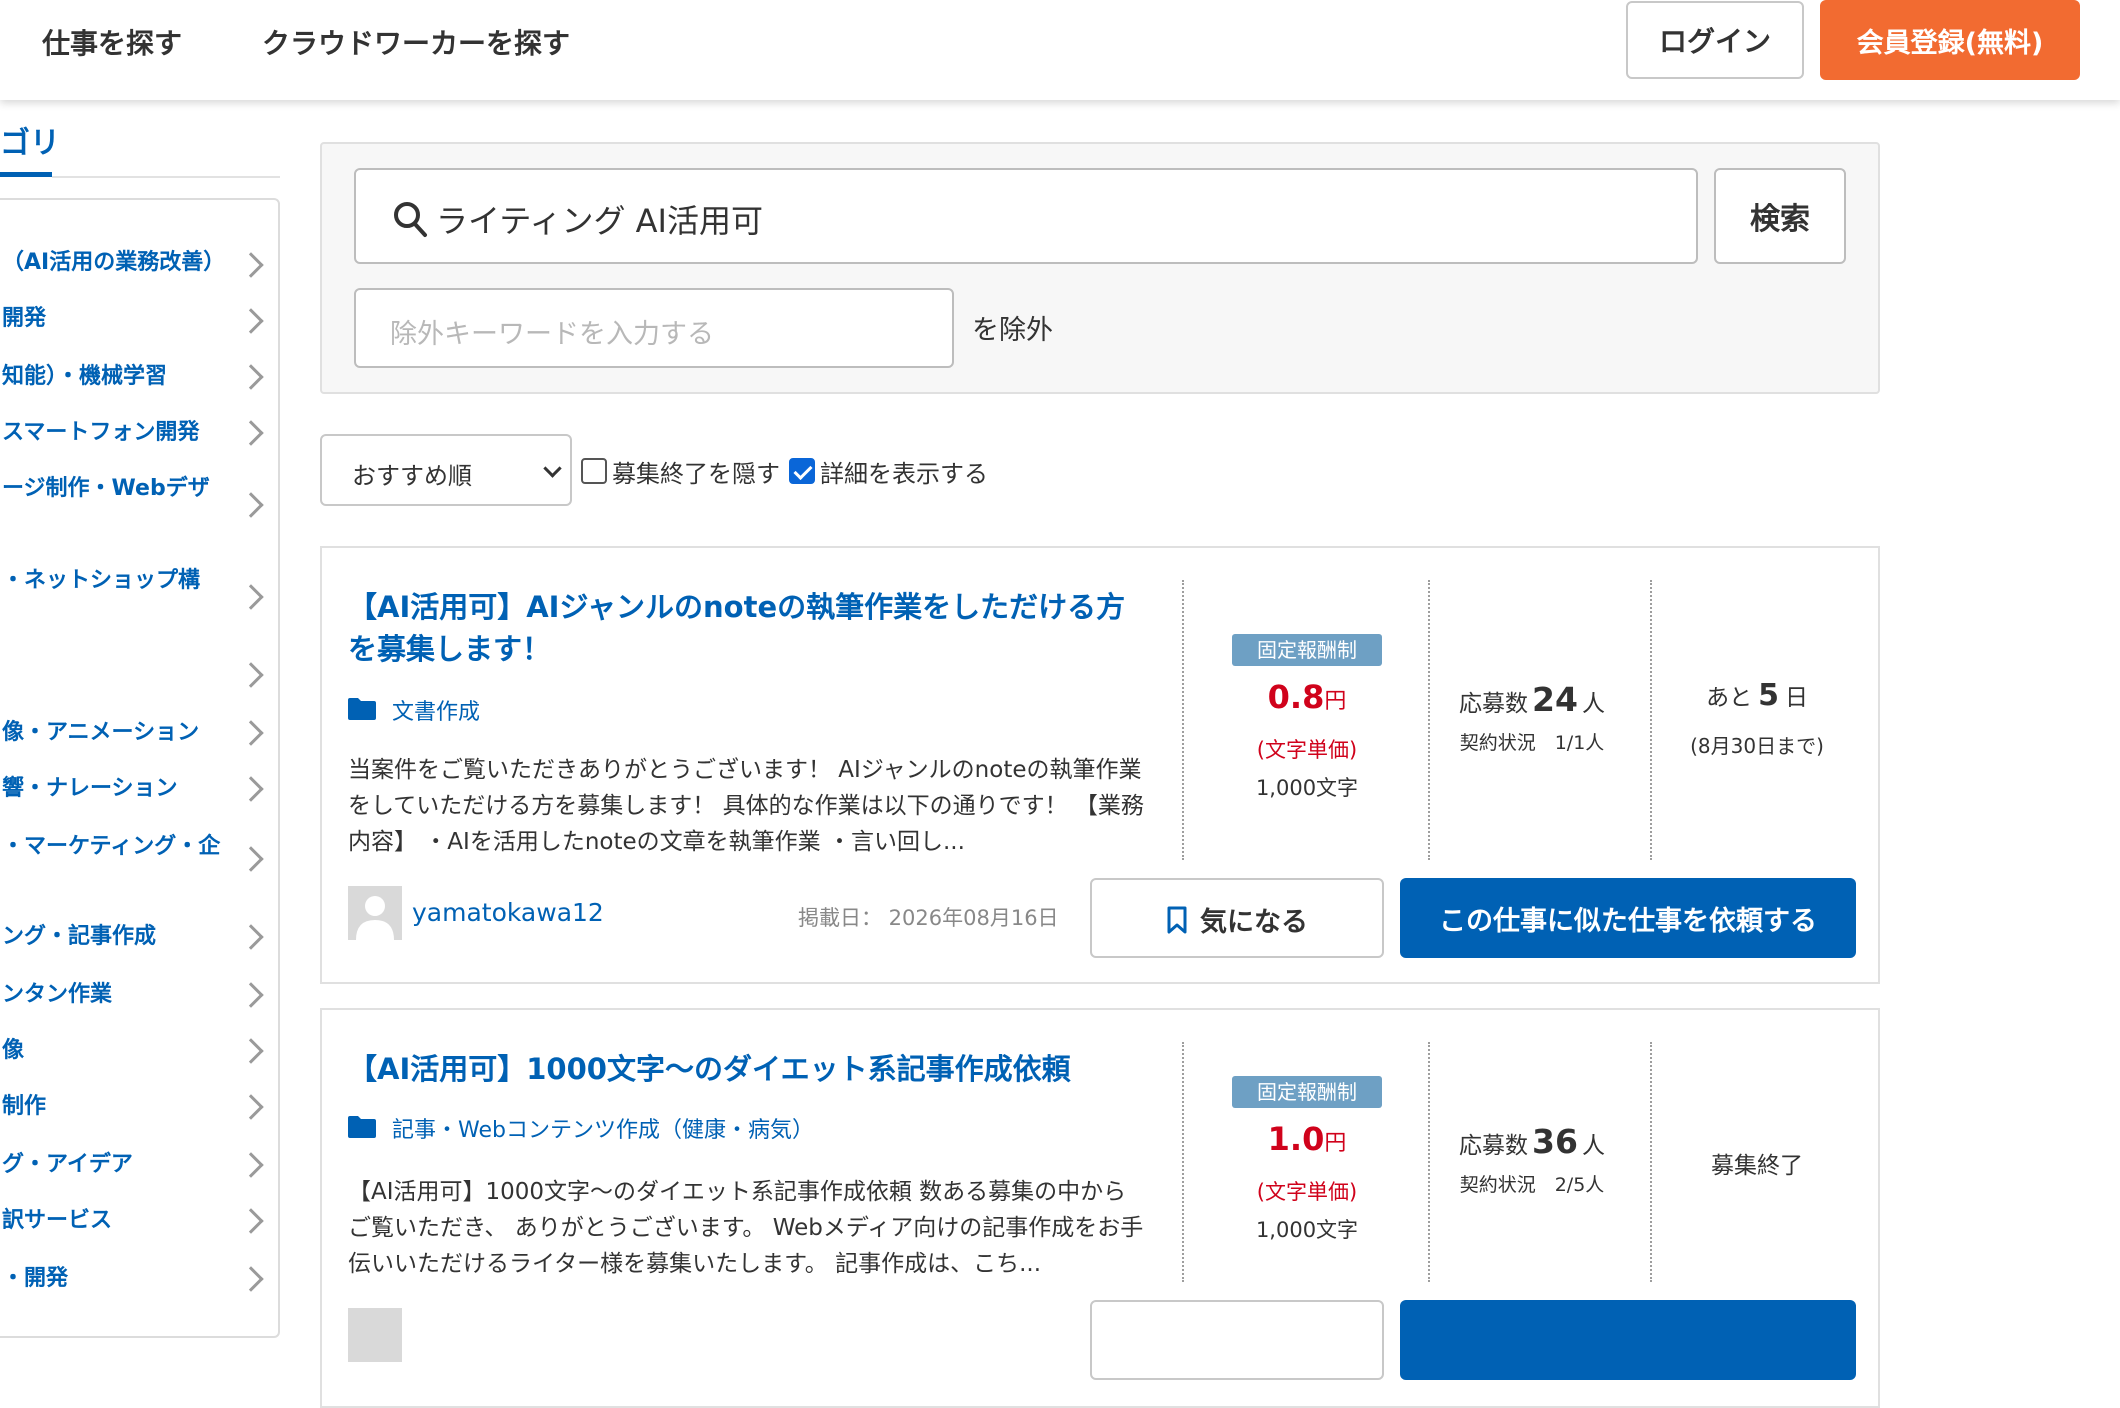 This screenshot has width=2120, height=1408. I want to click on job-category-text: 記事・Webコンテンツ作成（健康・病気）, so click(603, 1130).